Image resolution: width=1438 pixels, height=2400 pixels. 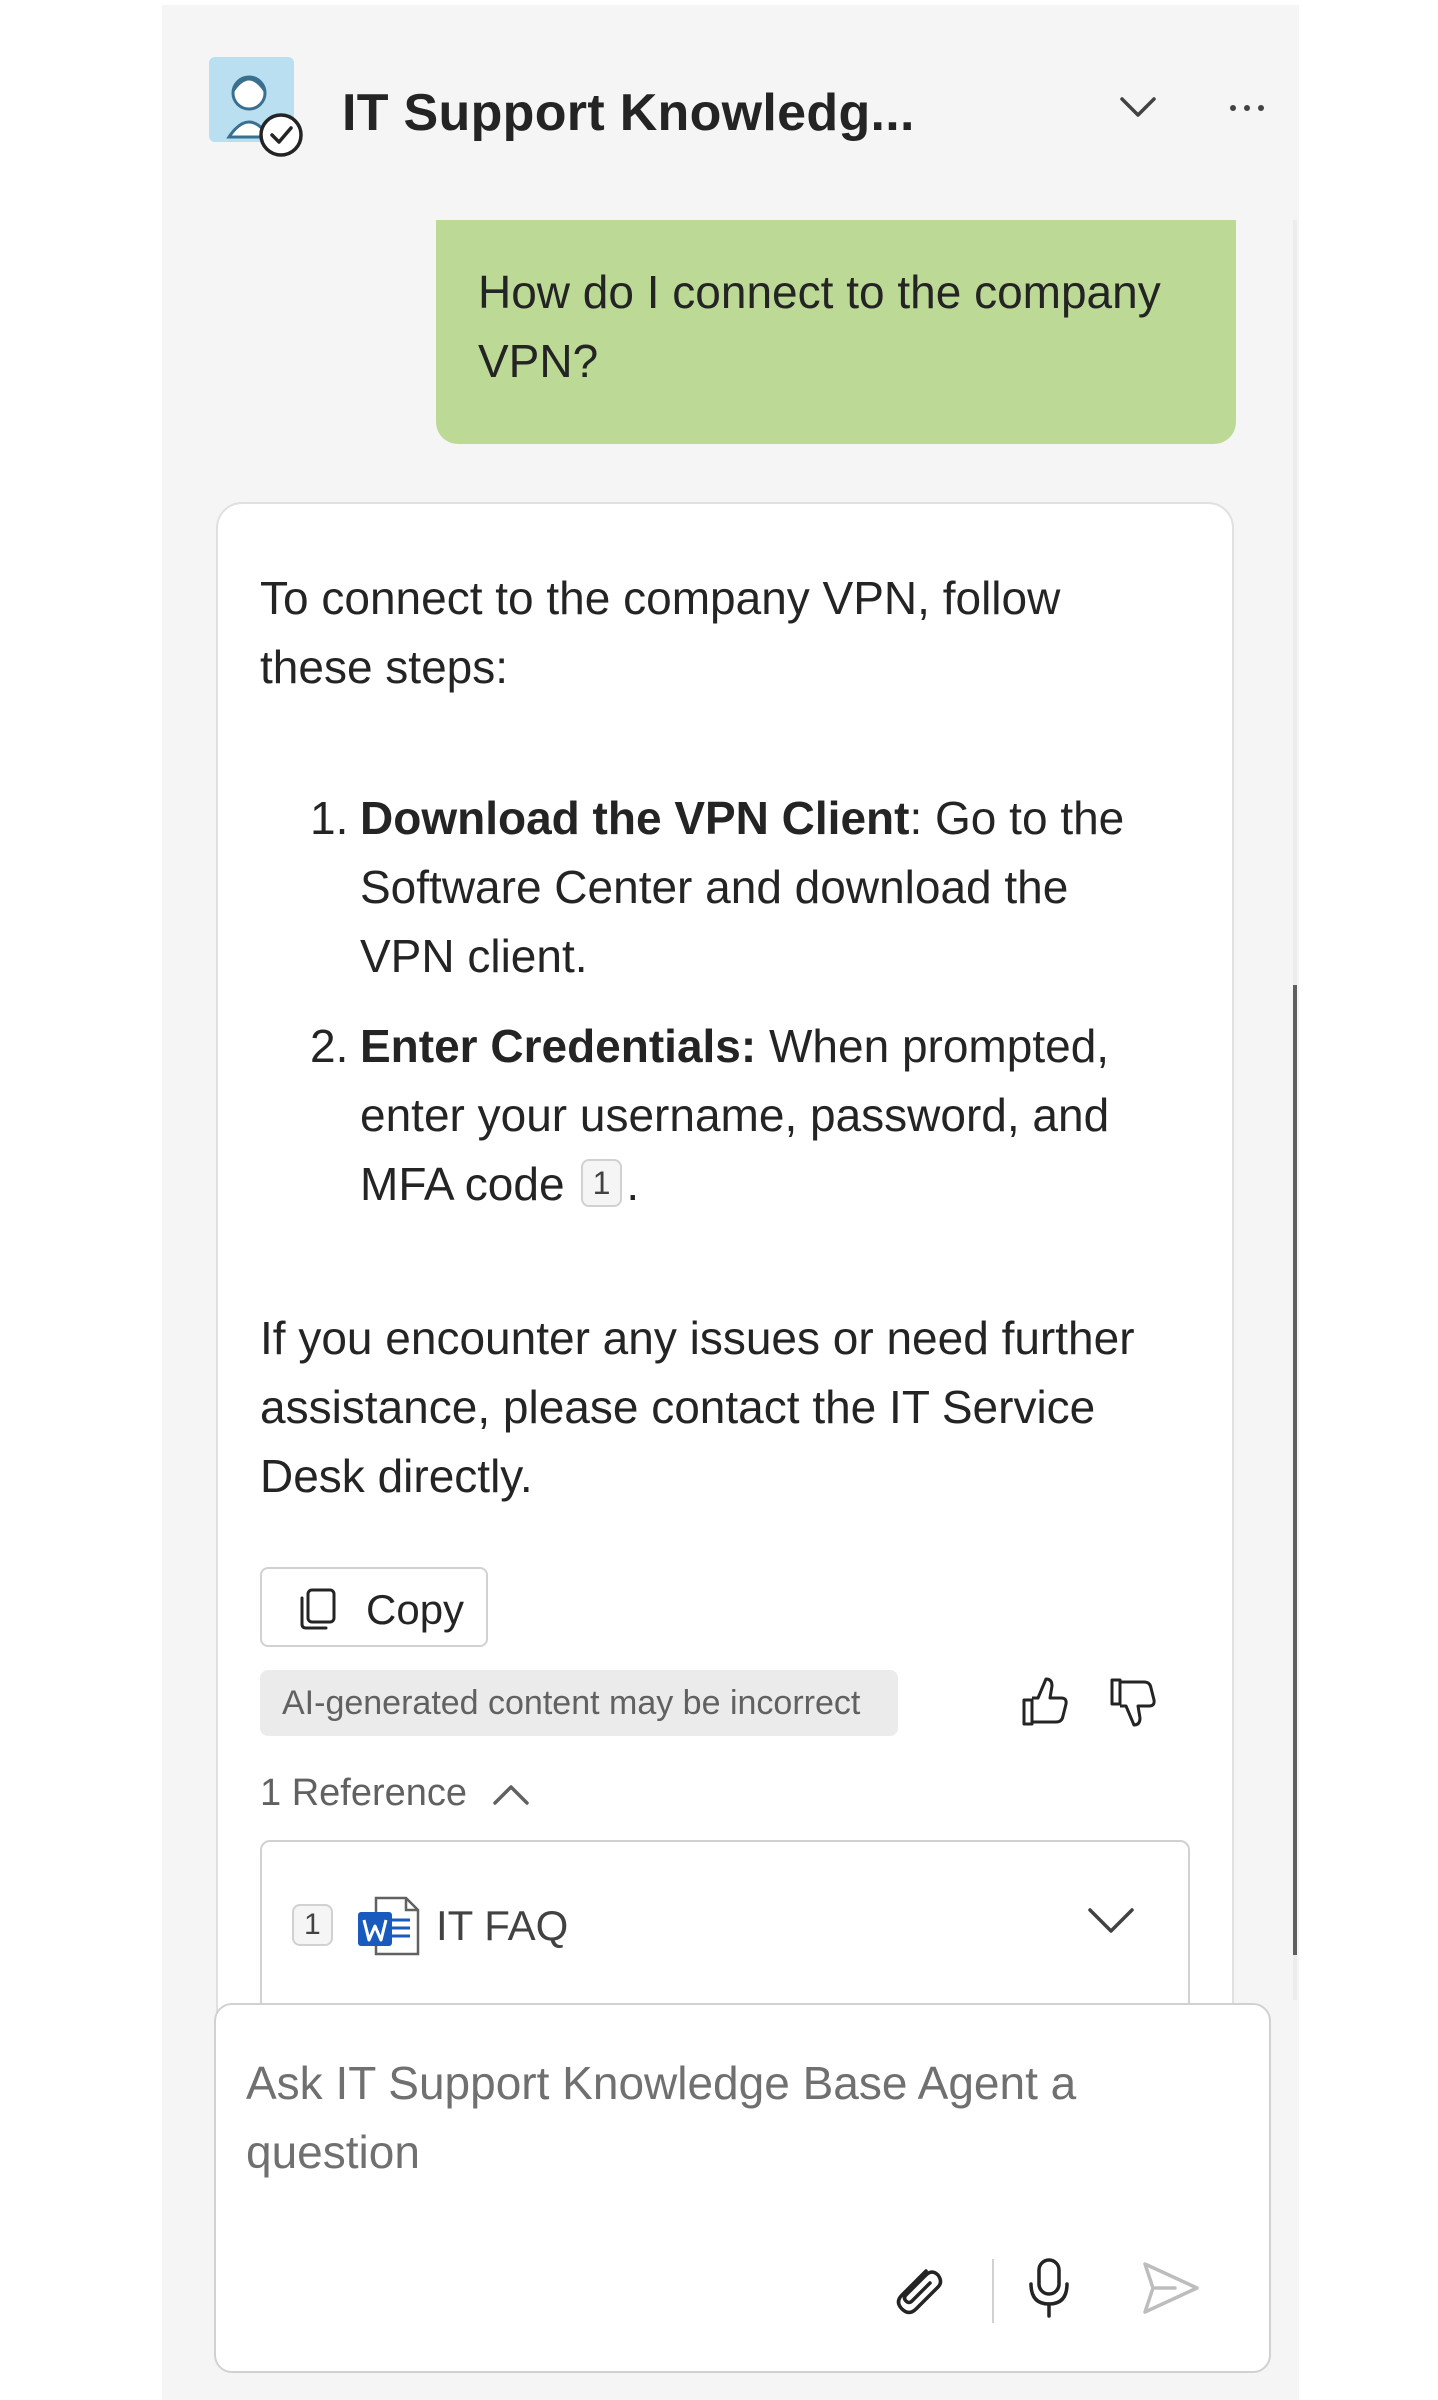 I want to click on microphone-icon, so click(x=1049, y=2290).